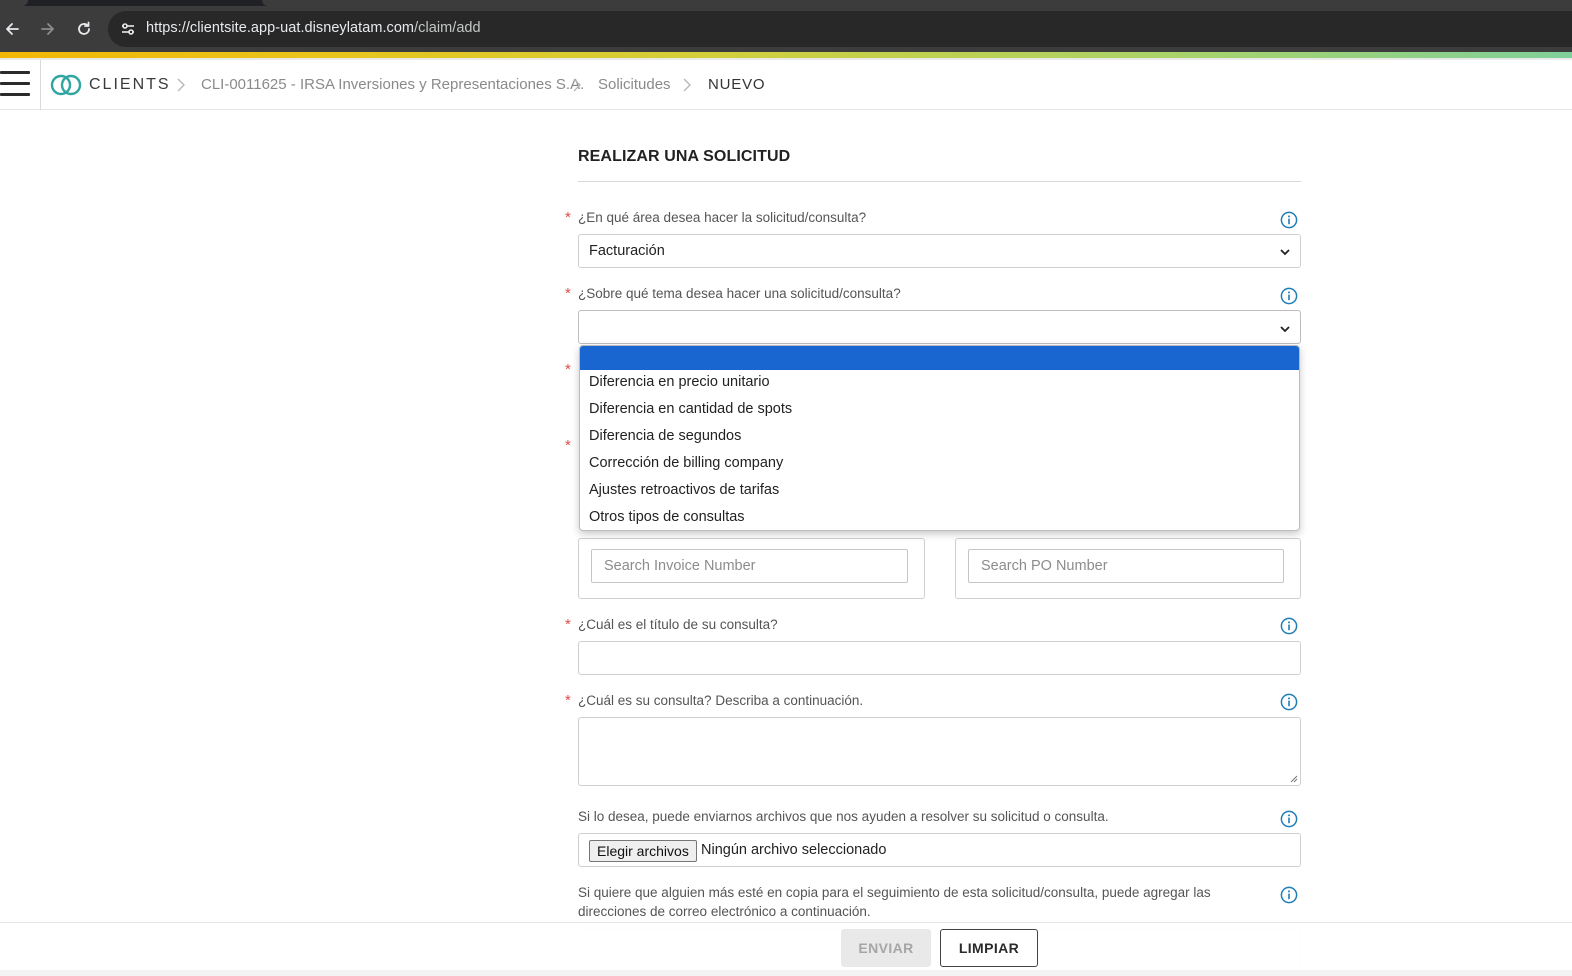 The height and width of the screenshot is (976, 1572). I want to click on dropdown-option: Corrección de billing company, so click(939, 464).